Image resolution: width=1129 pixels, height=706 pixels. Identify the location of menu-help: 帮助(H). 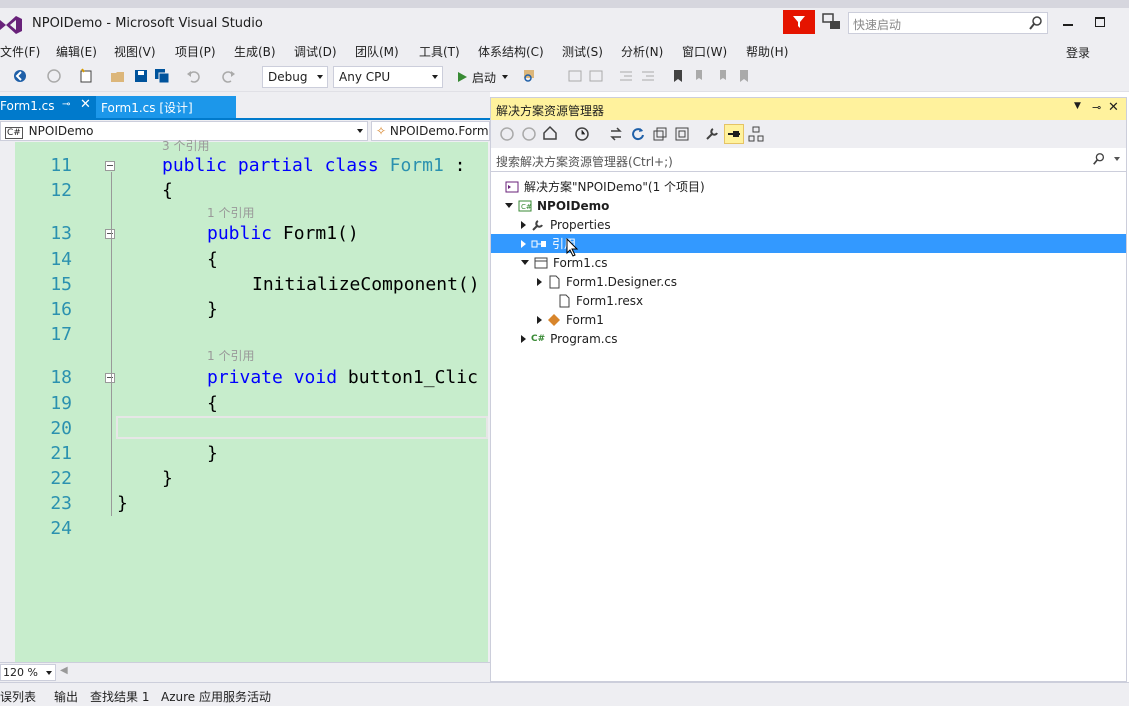
(767, 51).